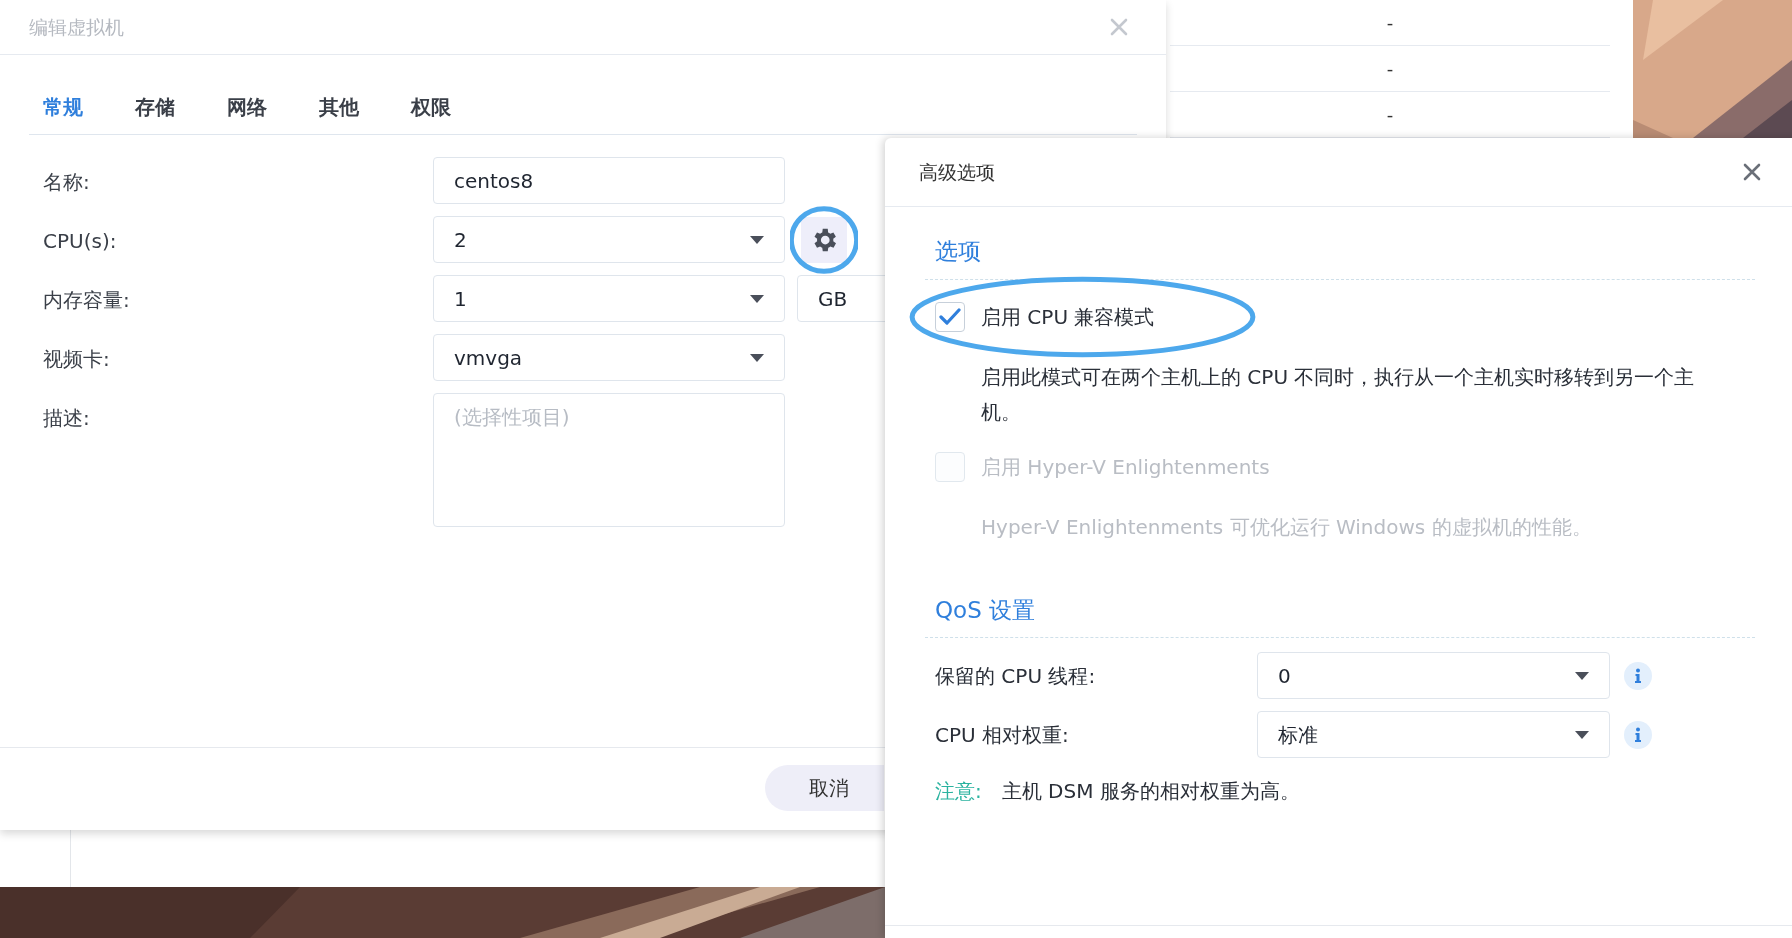 The height and width of the screenshot is (938, 1792). Describe the element at coordinates (609, 180) in the screenshot. I see `name-field: centos8` at that location.